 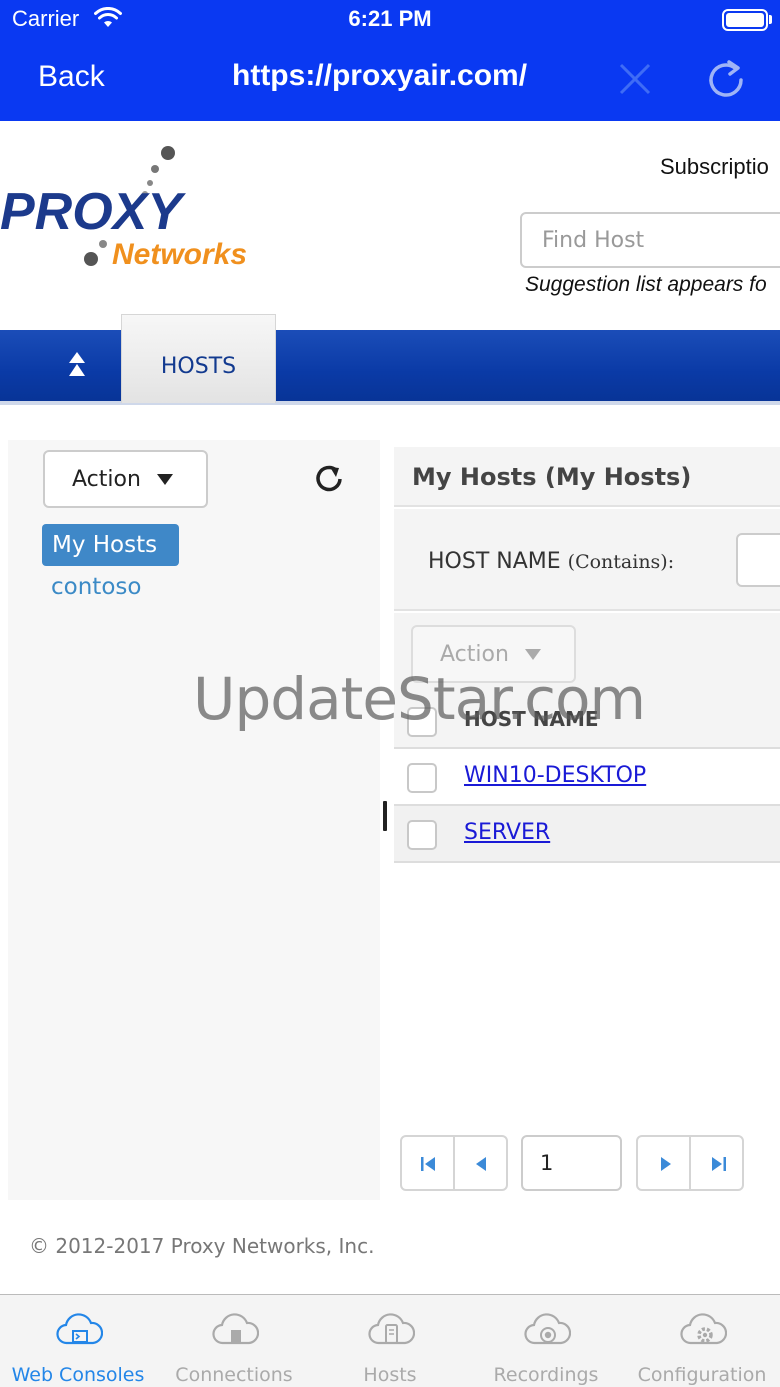 I want to click on last-page-button, so click(x=716, y=1163).